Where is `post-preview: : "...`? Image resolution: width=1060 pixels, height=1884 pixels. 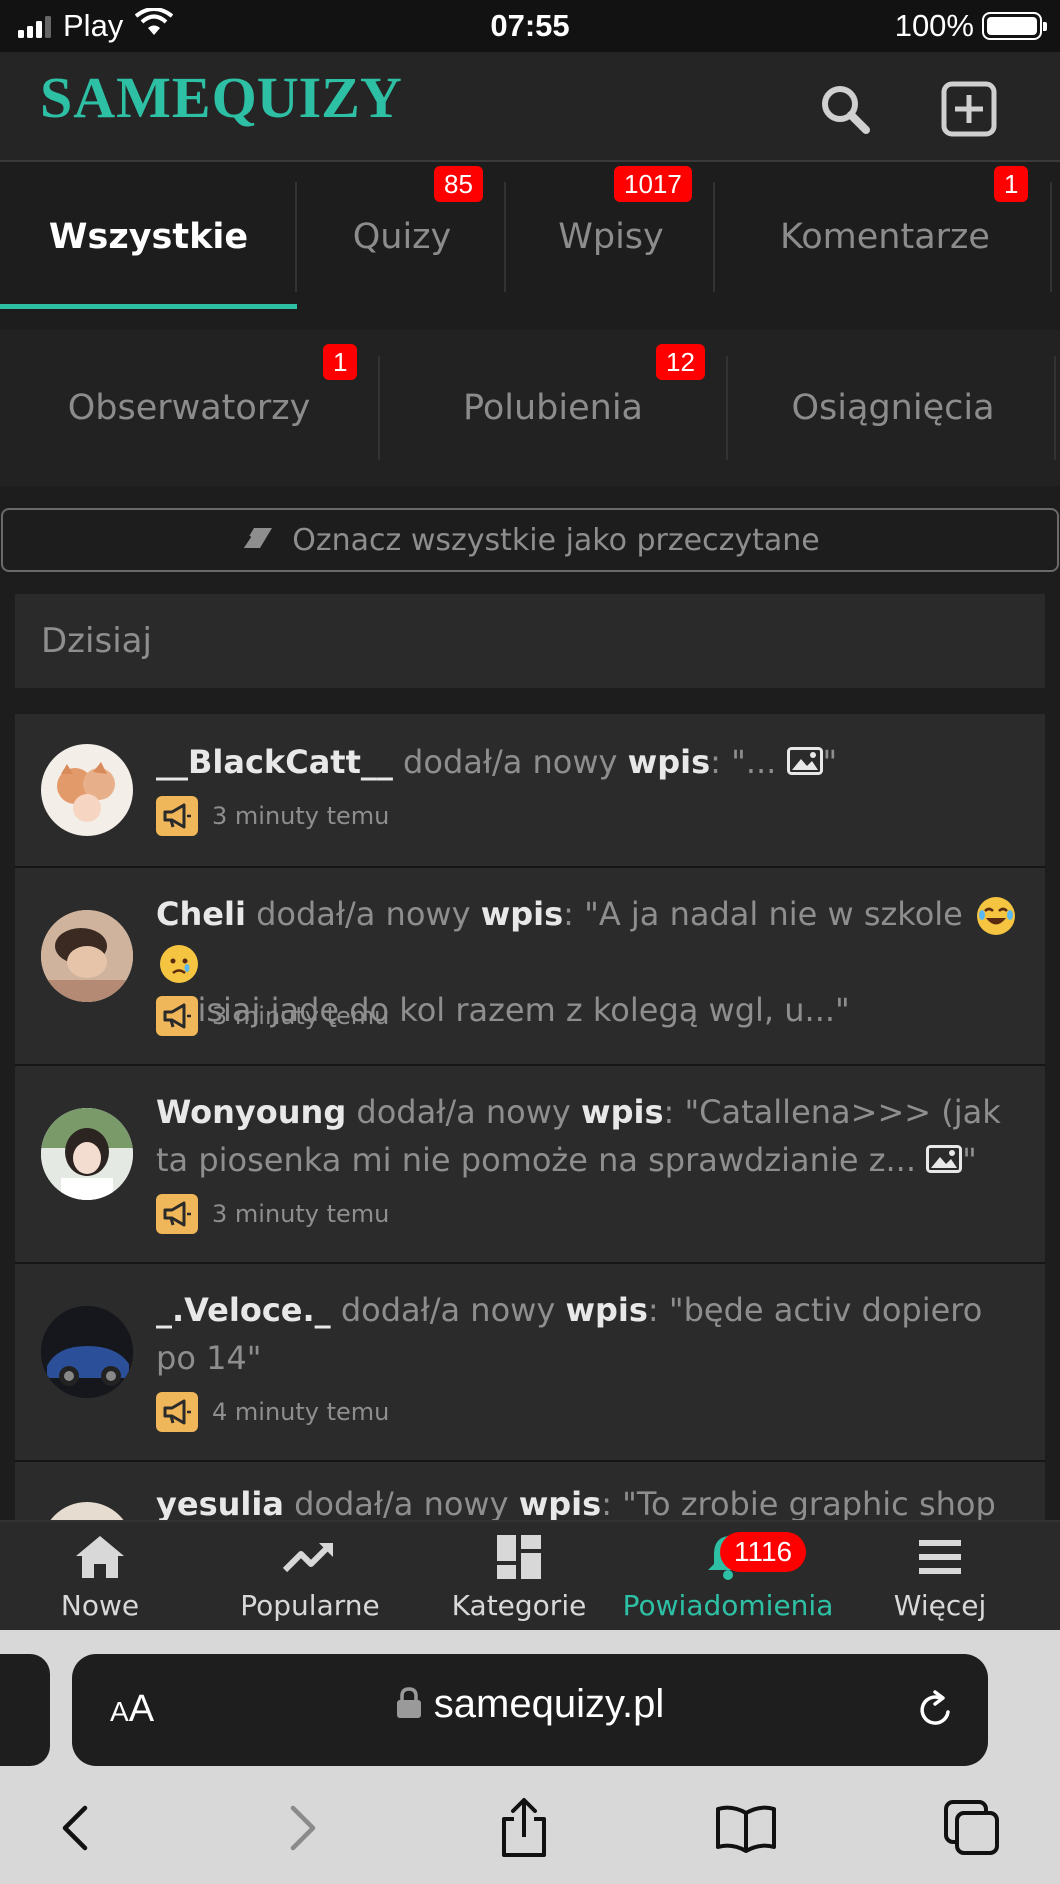
post-preview: : "... is located at coordinates (748, 762).